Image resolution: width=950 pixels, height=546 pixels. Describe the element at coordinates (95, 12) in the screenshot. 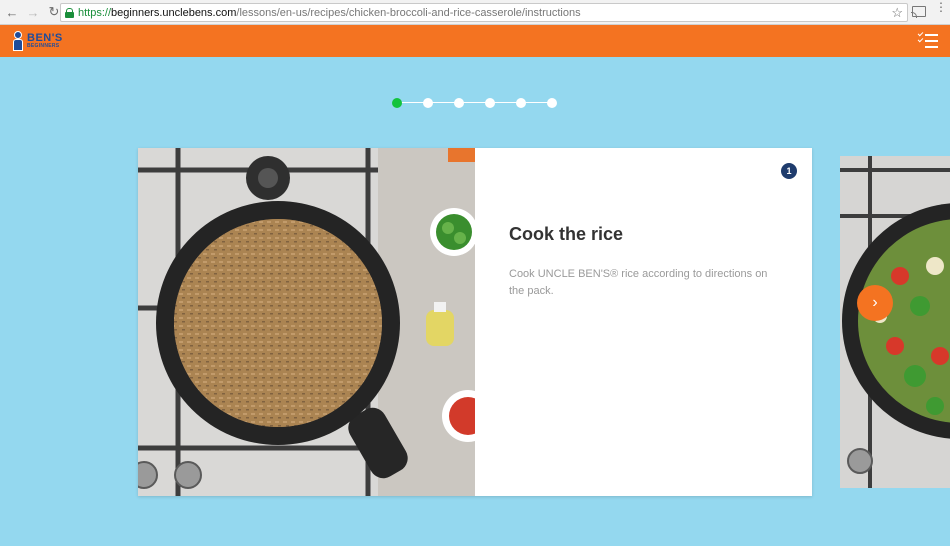

I see `url-scheme: https://` at that location.